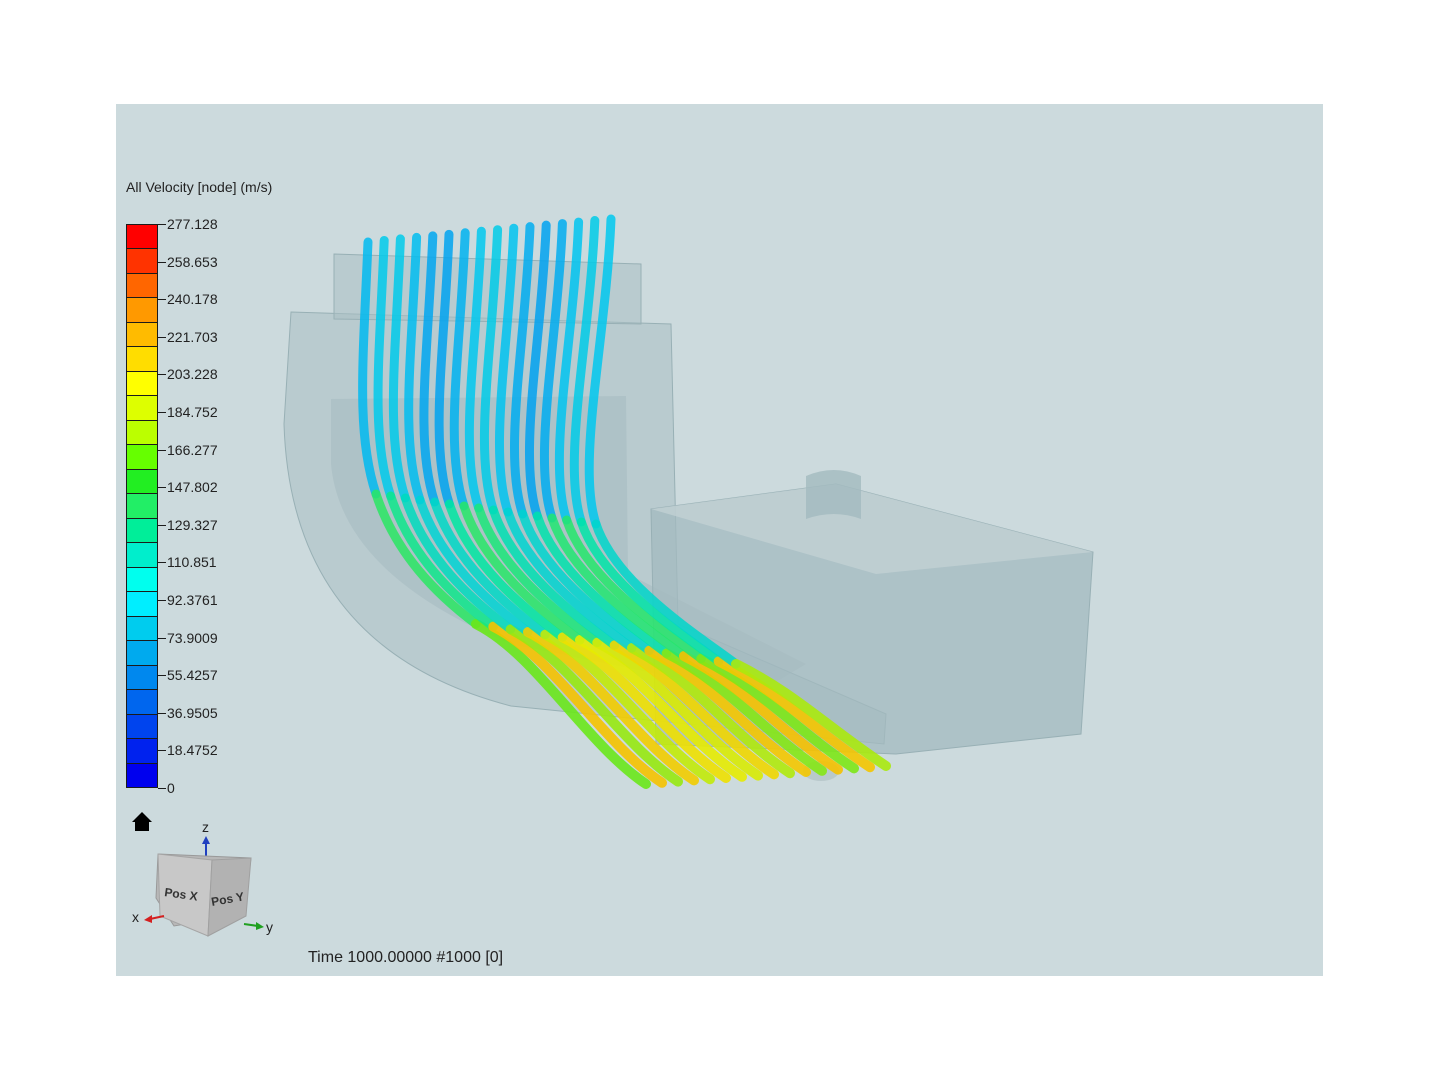  I want to click on color-bar-tick-label: 73.9009, so click(192, 637).